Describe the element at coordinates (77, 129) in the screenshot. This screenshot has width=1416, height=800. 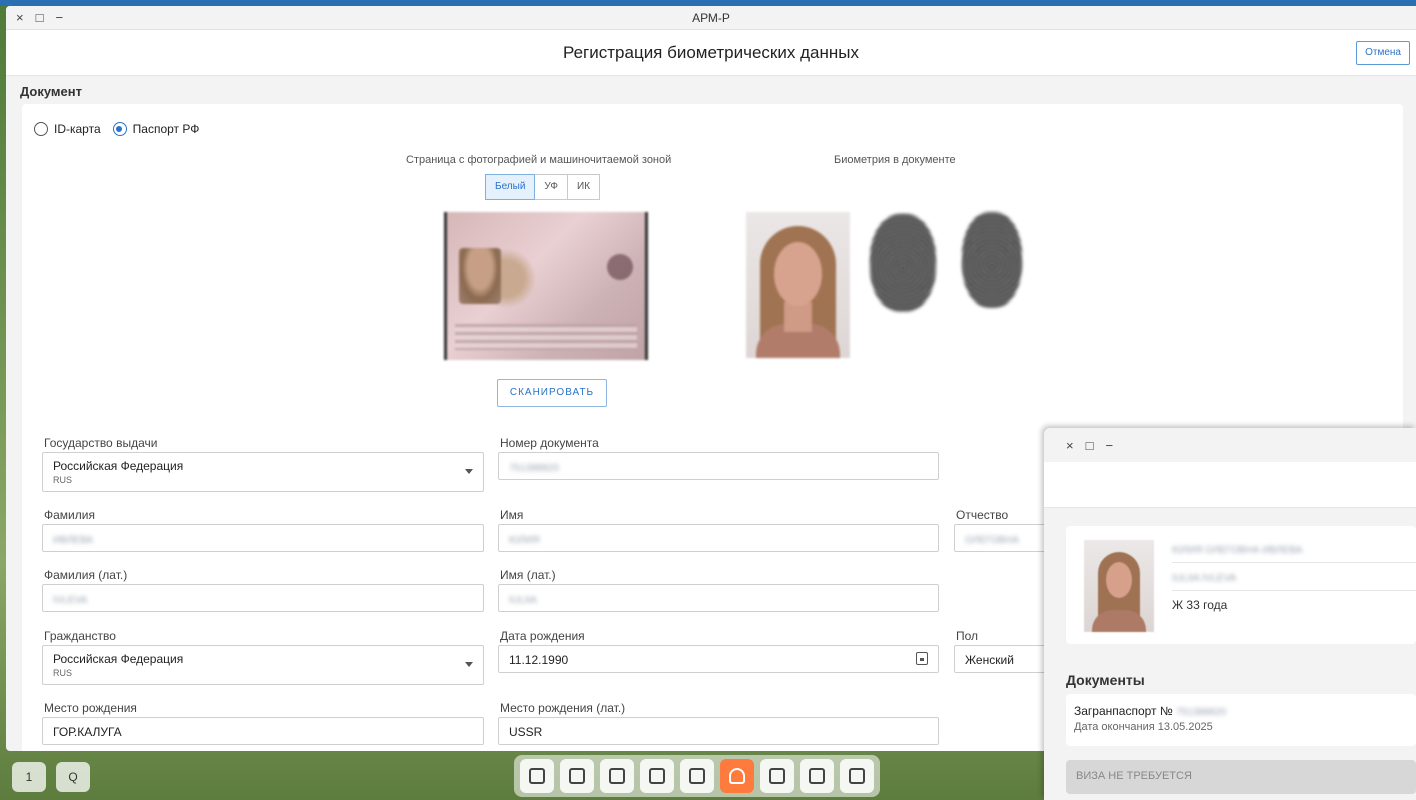
I see `radio-label: ID-карта` at that location.